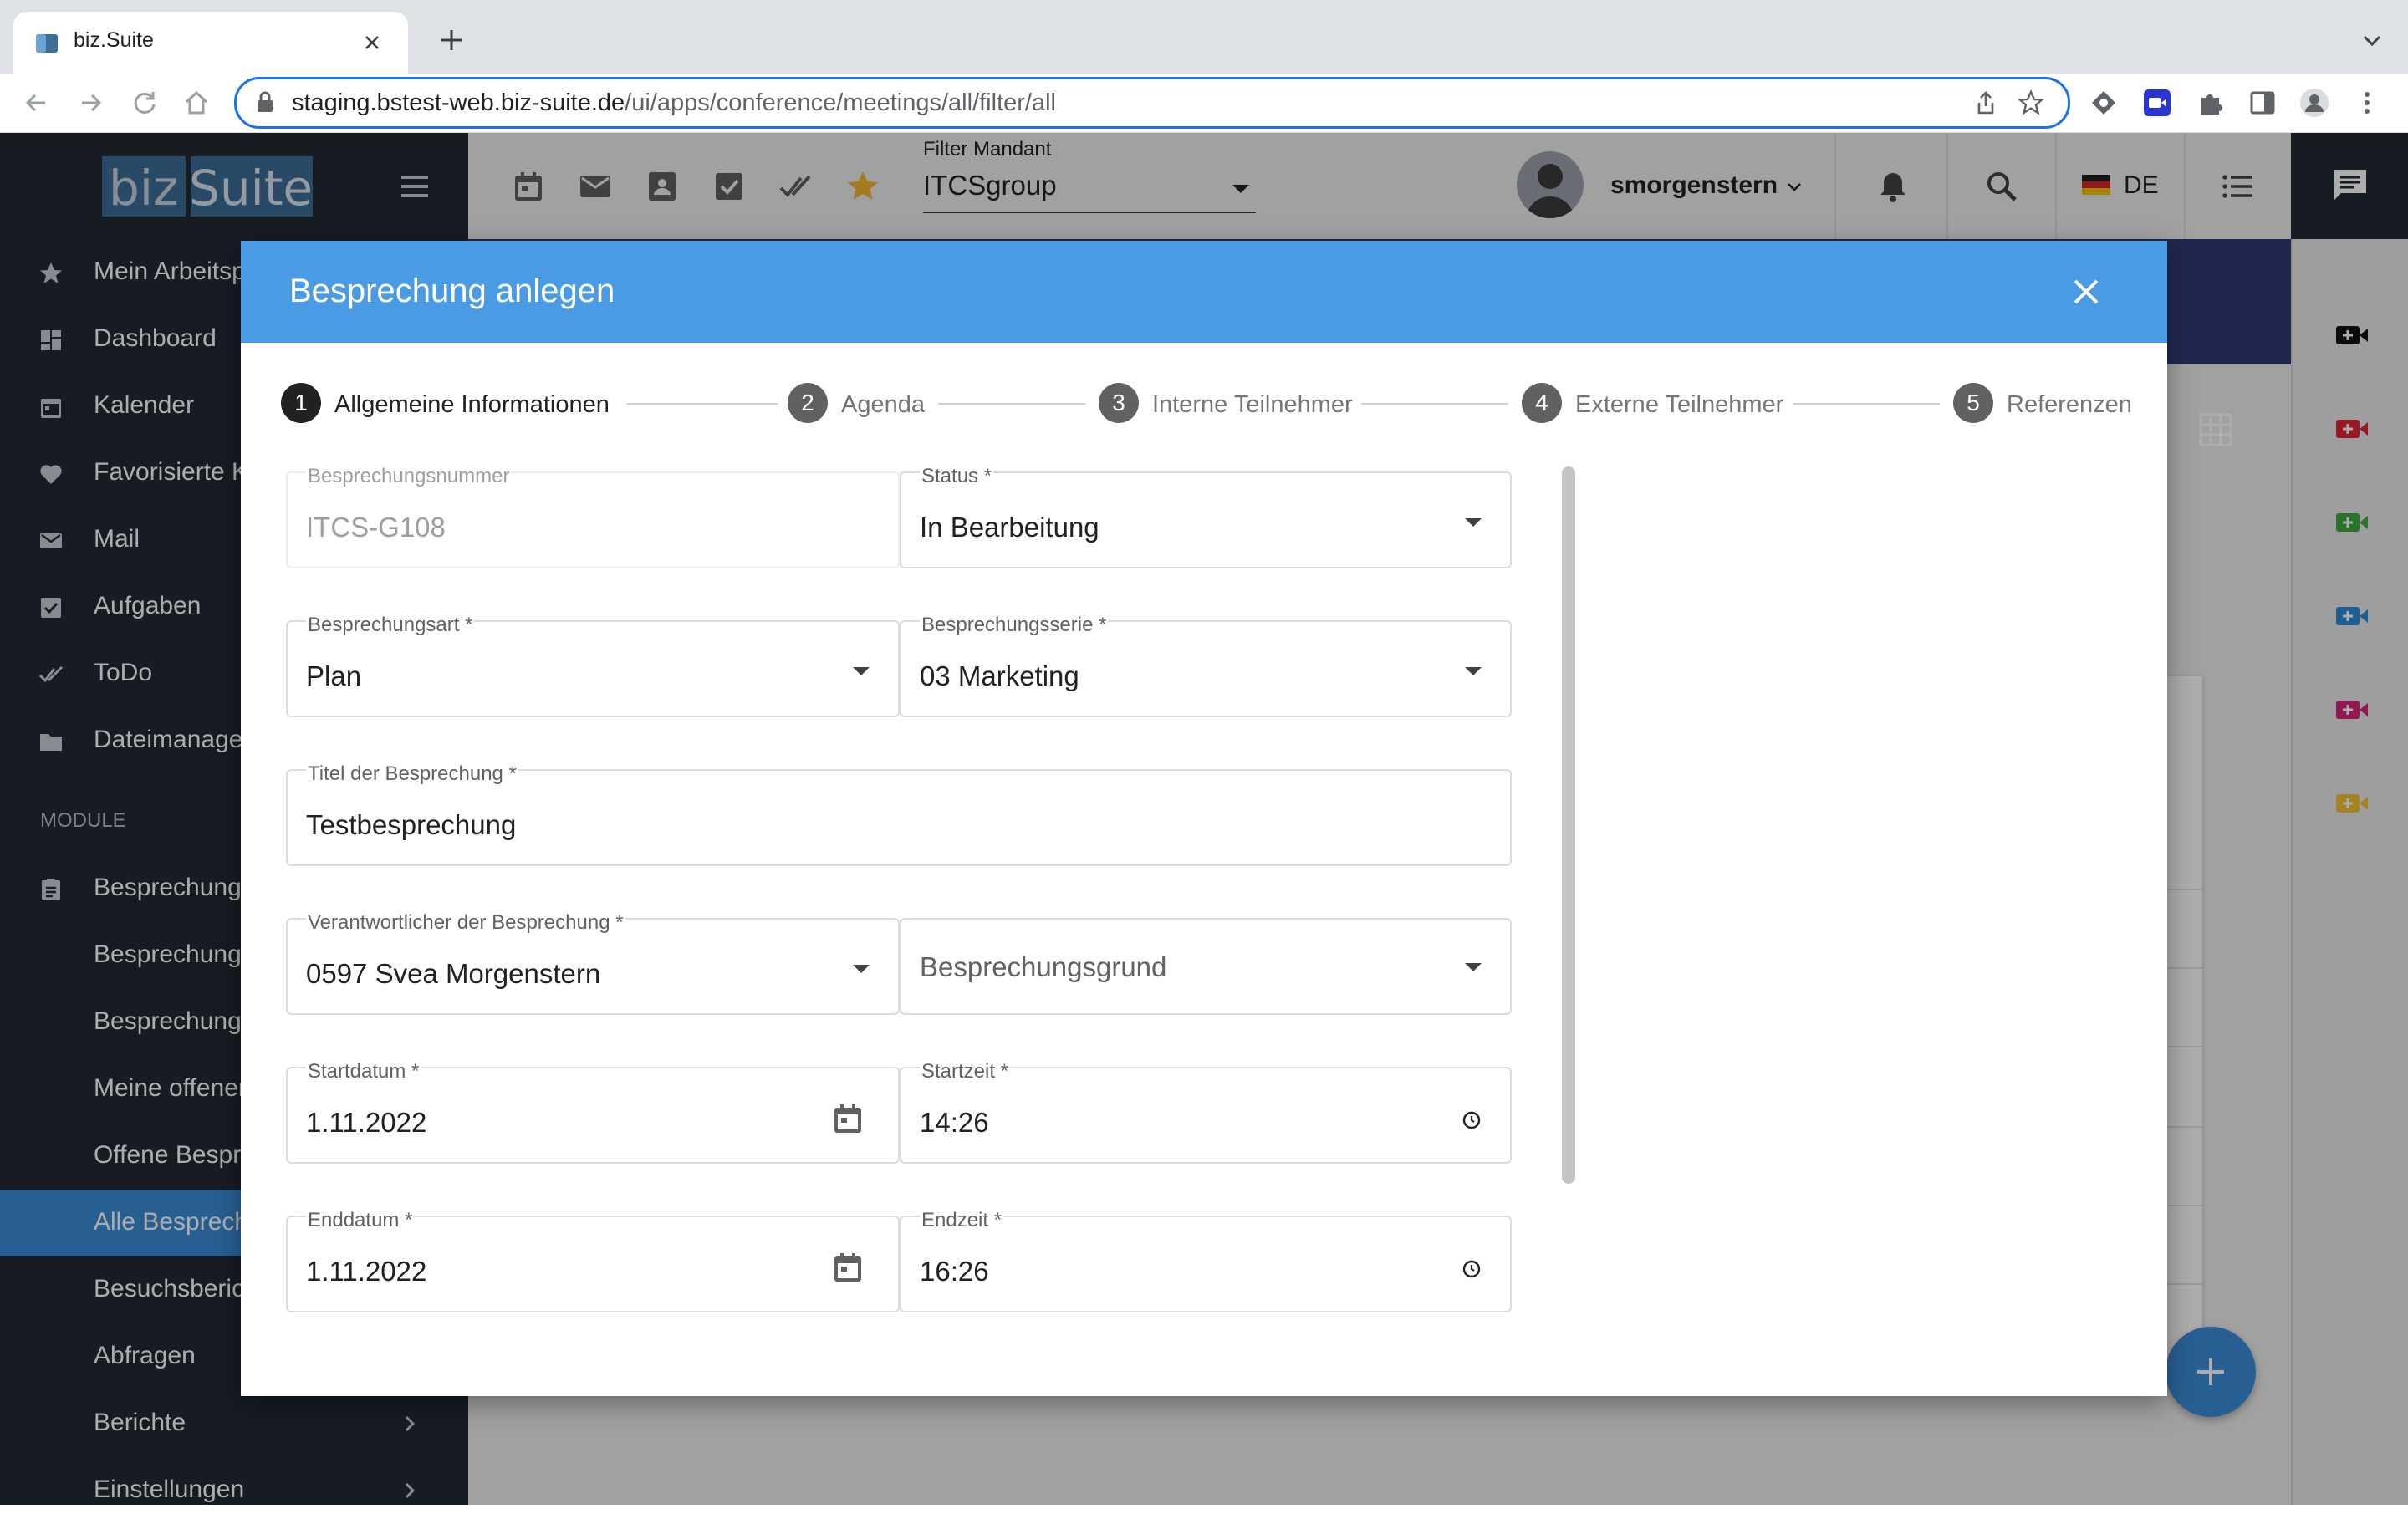  Describe the element at coordinates (91, 102) in the screenshot. I see `forward-icon` at that location.